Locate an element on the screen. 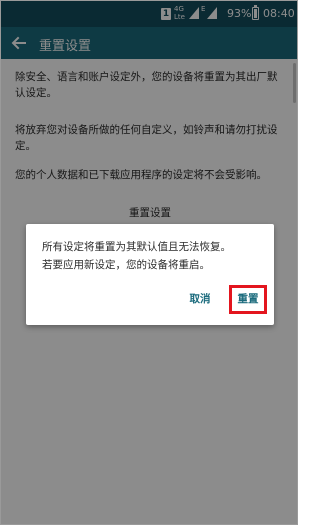 The height and width of the screenshot is (525, 320). highlight-box is located at coordinates (248, 299).